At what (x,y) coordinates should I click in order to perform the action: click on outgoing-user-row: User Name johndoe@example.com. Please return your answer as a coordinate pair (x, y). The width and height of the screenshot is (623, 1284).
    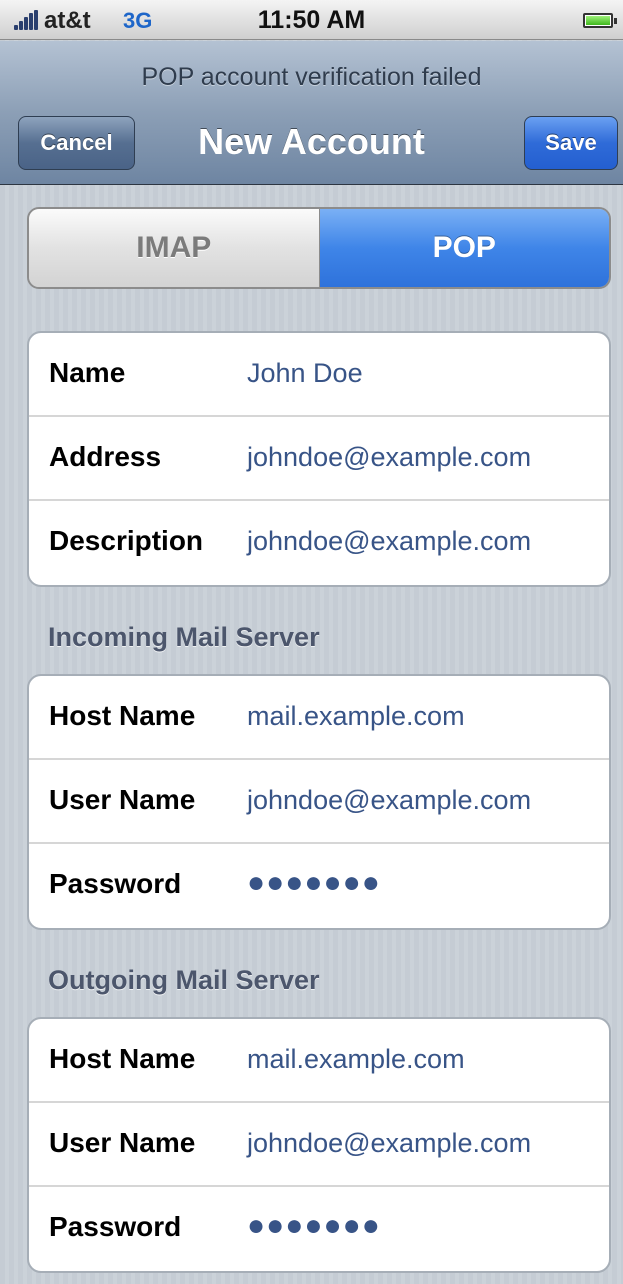
    Looking at the image, I should click on (319, 1145).